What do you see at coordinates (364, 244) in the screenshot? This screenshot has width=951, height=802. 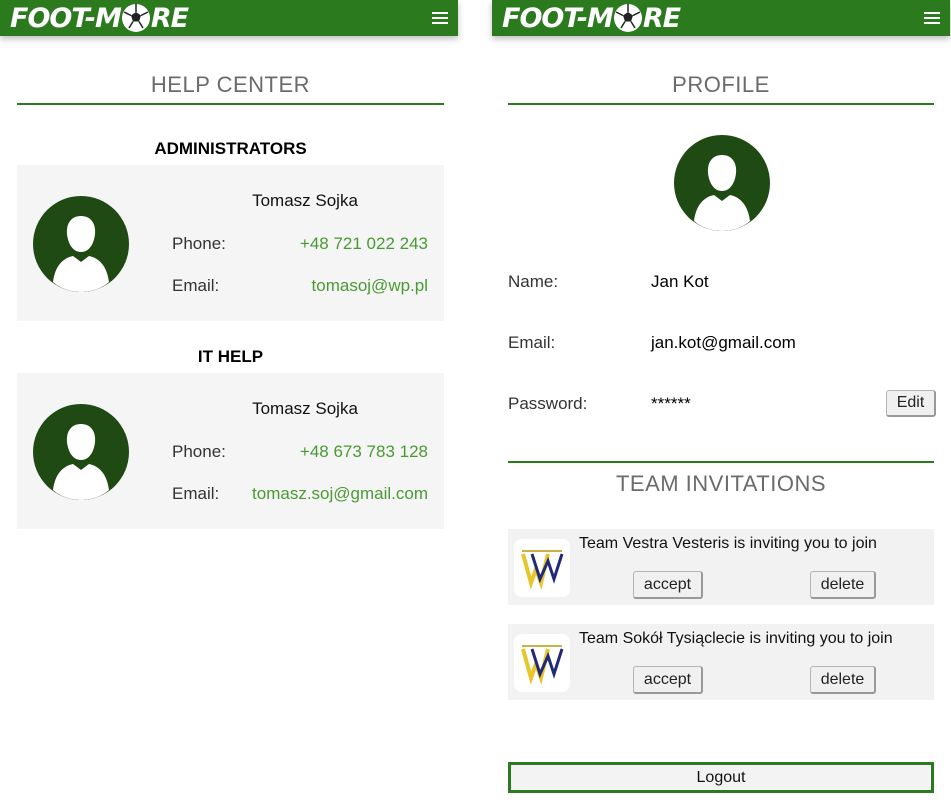 I see `phone-link: +48 721 022 243` at bounding box center [364, 244].